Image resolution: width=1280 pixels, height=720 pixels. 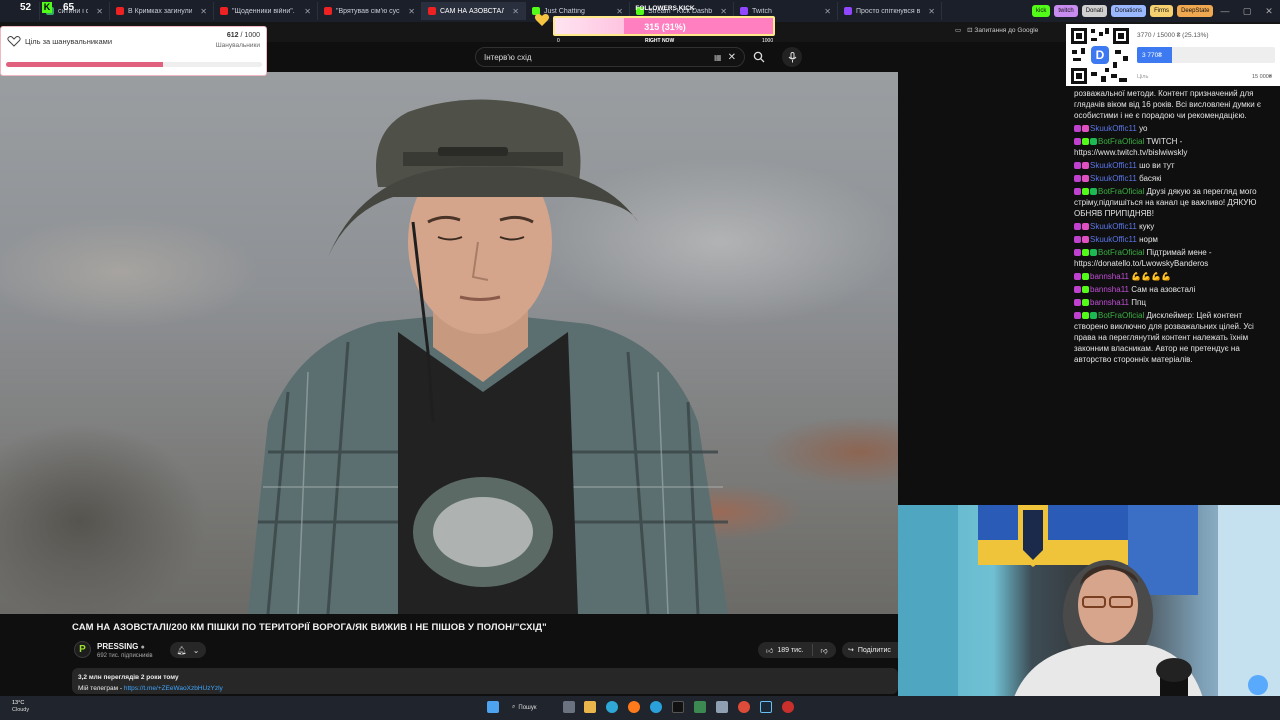 What do you see at coordinates (188, 650) in the screenshot?
I see `notifications-button: 🔔︎ ⌄` at bounding box center [188, 650].